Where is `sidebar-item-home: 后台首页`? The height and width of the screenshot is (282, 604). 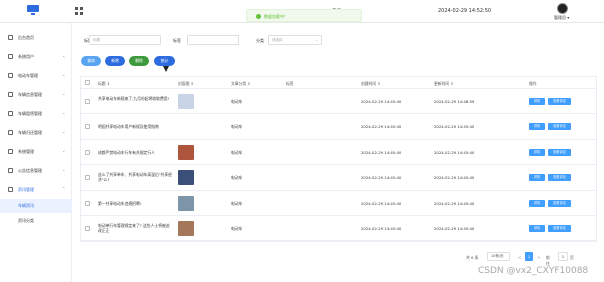
sidebar-item-home: 后台首页 is located at coordinates (36, 38).